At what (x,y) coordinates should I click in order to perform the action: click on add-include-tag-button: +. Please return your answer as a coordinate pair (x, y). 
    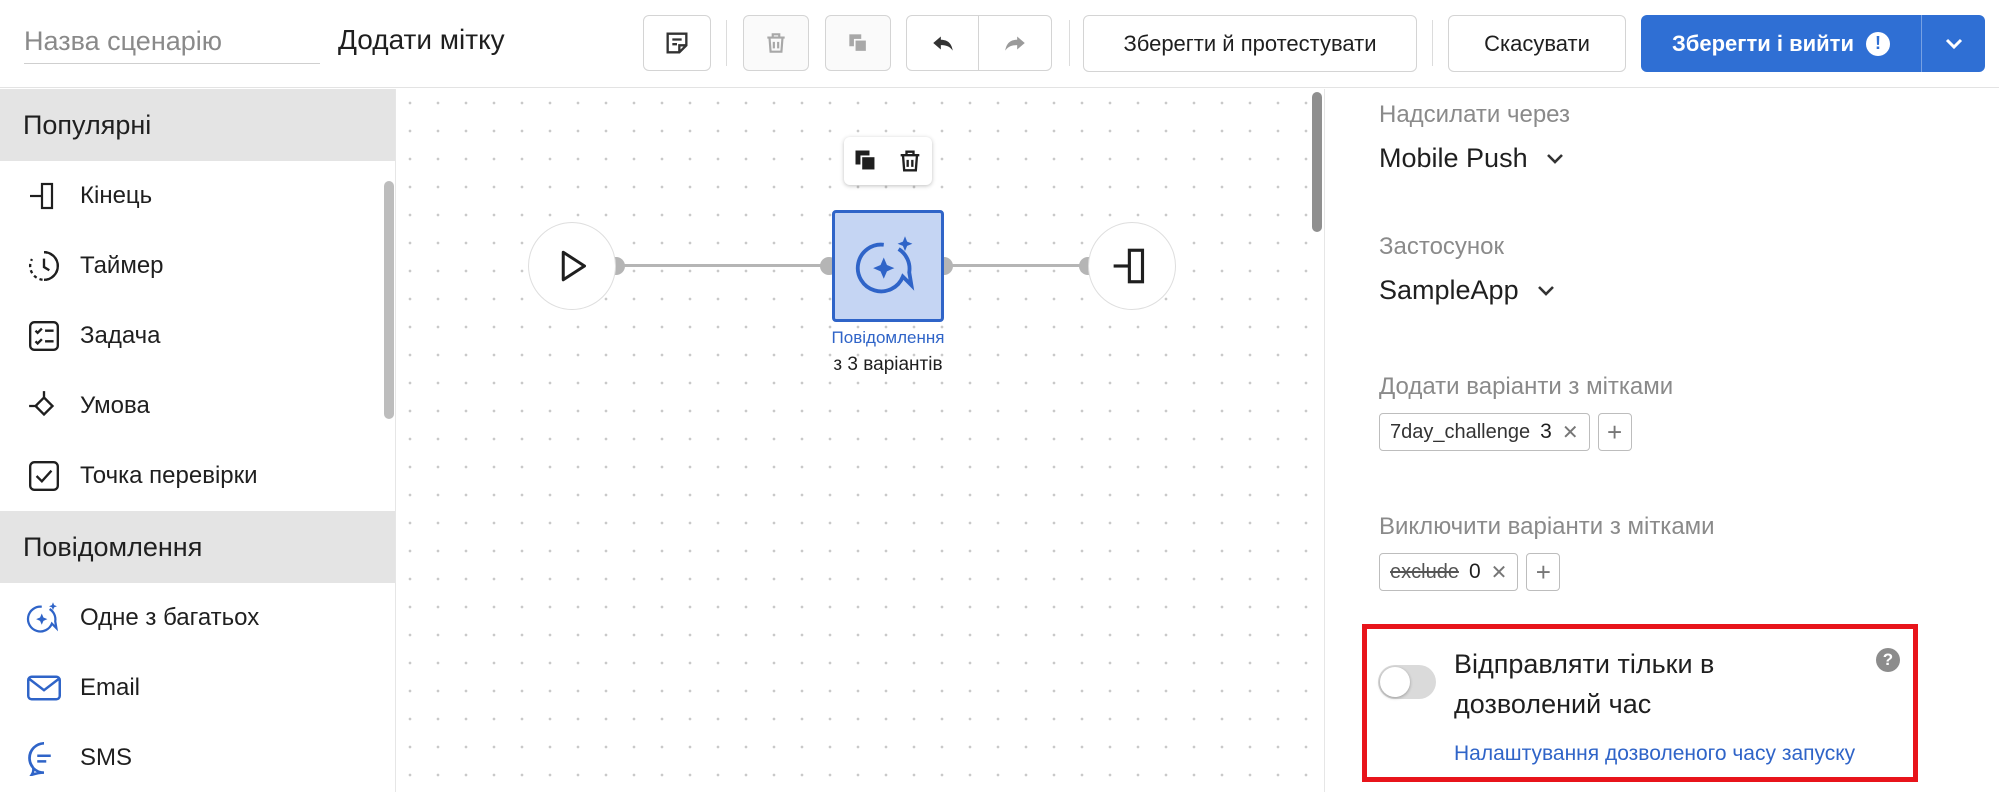
    Looking at the image, I should click on (1614, 432).